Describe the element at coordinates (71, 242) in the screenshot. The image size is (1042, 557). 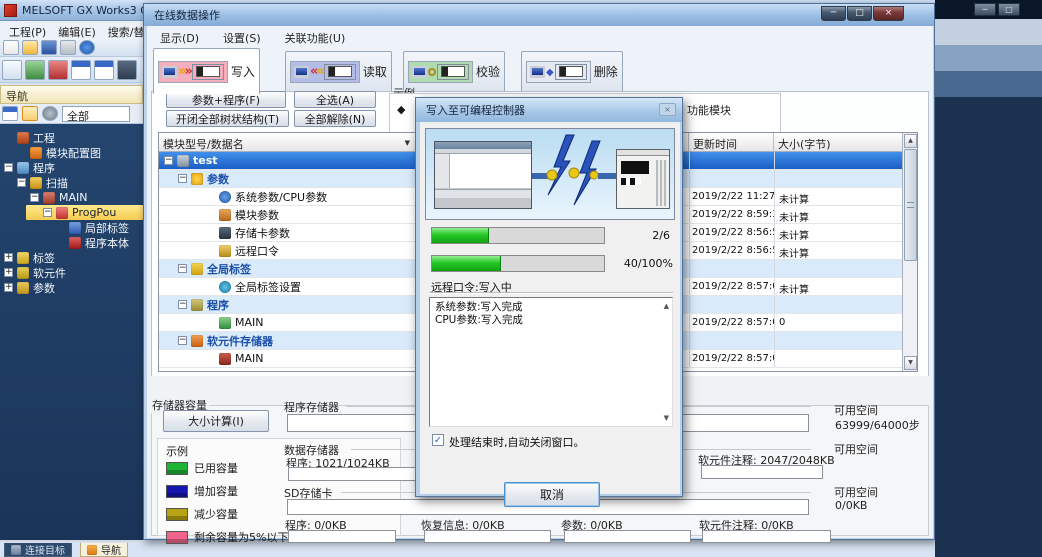
I see `nav-tree-item-7: 程序本体` at that location.